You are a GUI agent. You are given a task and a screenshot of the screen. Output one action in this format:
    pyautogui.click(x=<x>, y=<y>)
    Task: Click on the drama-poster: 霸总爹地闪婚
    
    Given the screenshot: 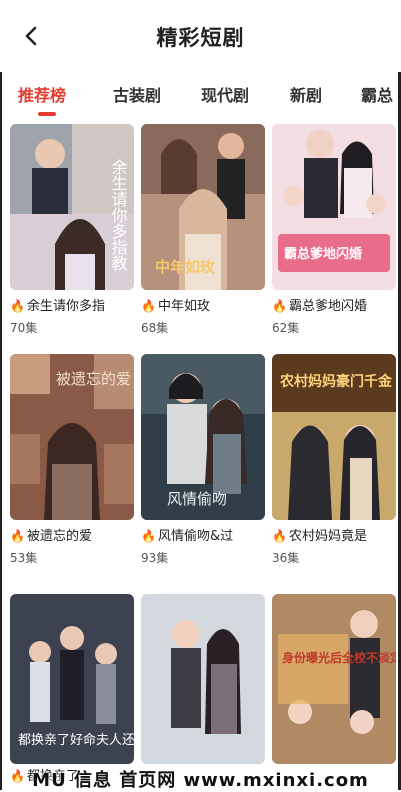 What is the action you would take?
    pyautogui.click(x=334, y=207)
    